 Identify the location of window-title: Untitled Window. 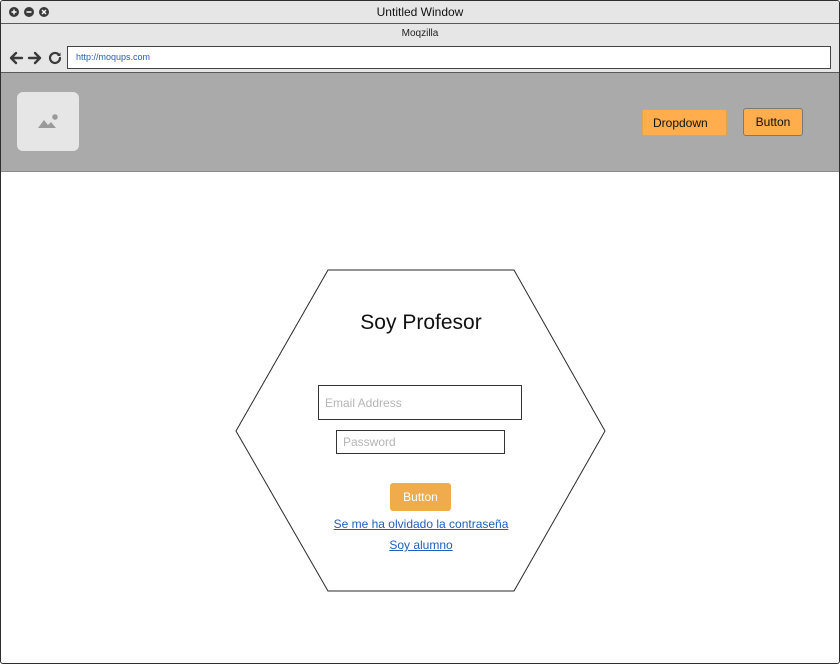
(420, 12).